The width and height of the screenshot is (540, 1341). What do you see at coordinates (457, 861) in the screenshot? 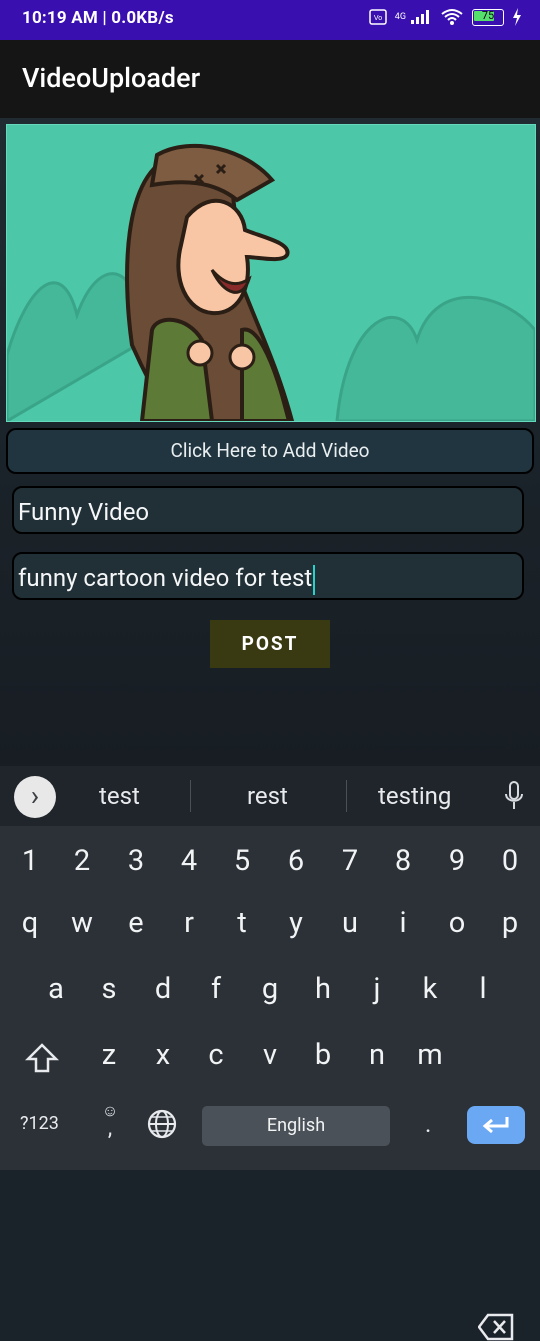
I see `key-9: 9` at bounding box center [457, 861].